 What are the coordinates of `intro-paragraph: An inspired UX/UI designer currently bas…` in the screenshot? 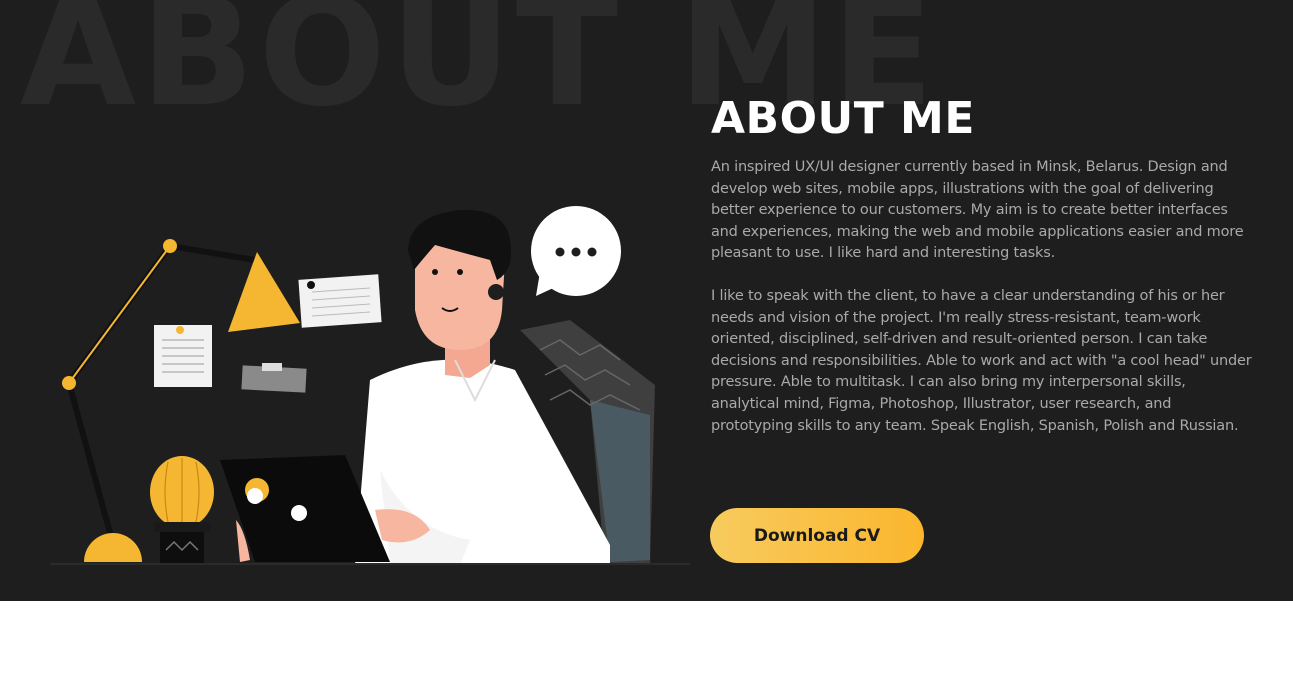 It's located at (977, 210).